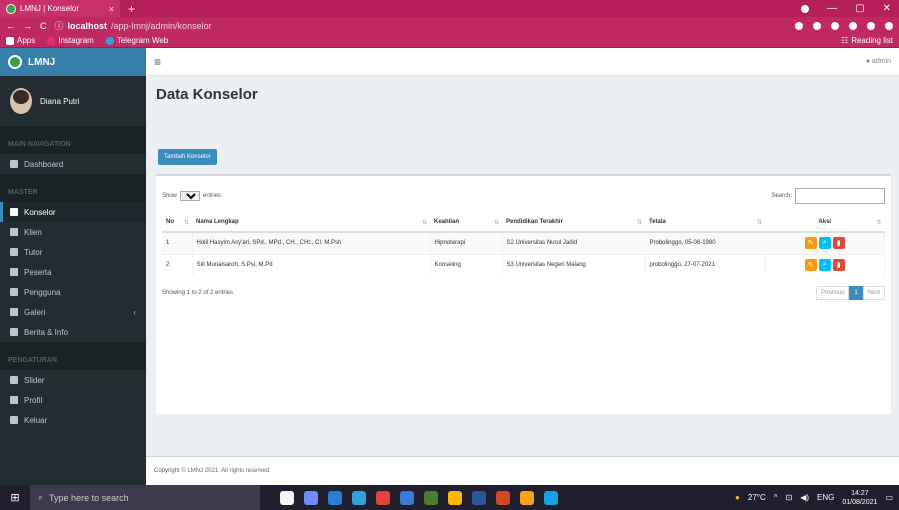 The image size is (899, 510). Describe the element at coordinates (859, 8) in the screenshot. I see `maximize-icon: ▢` at that location.